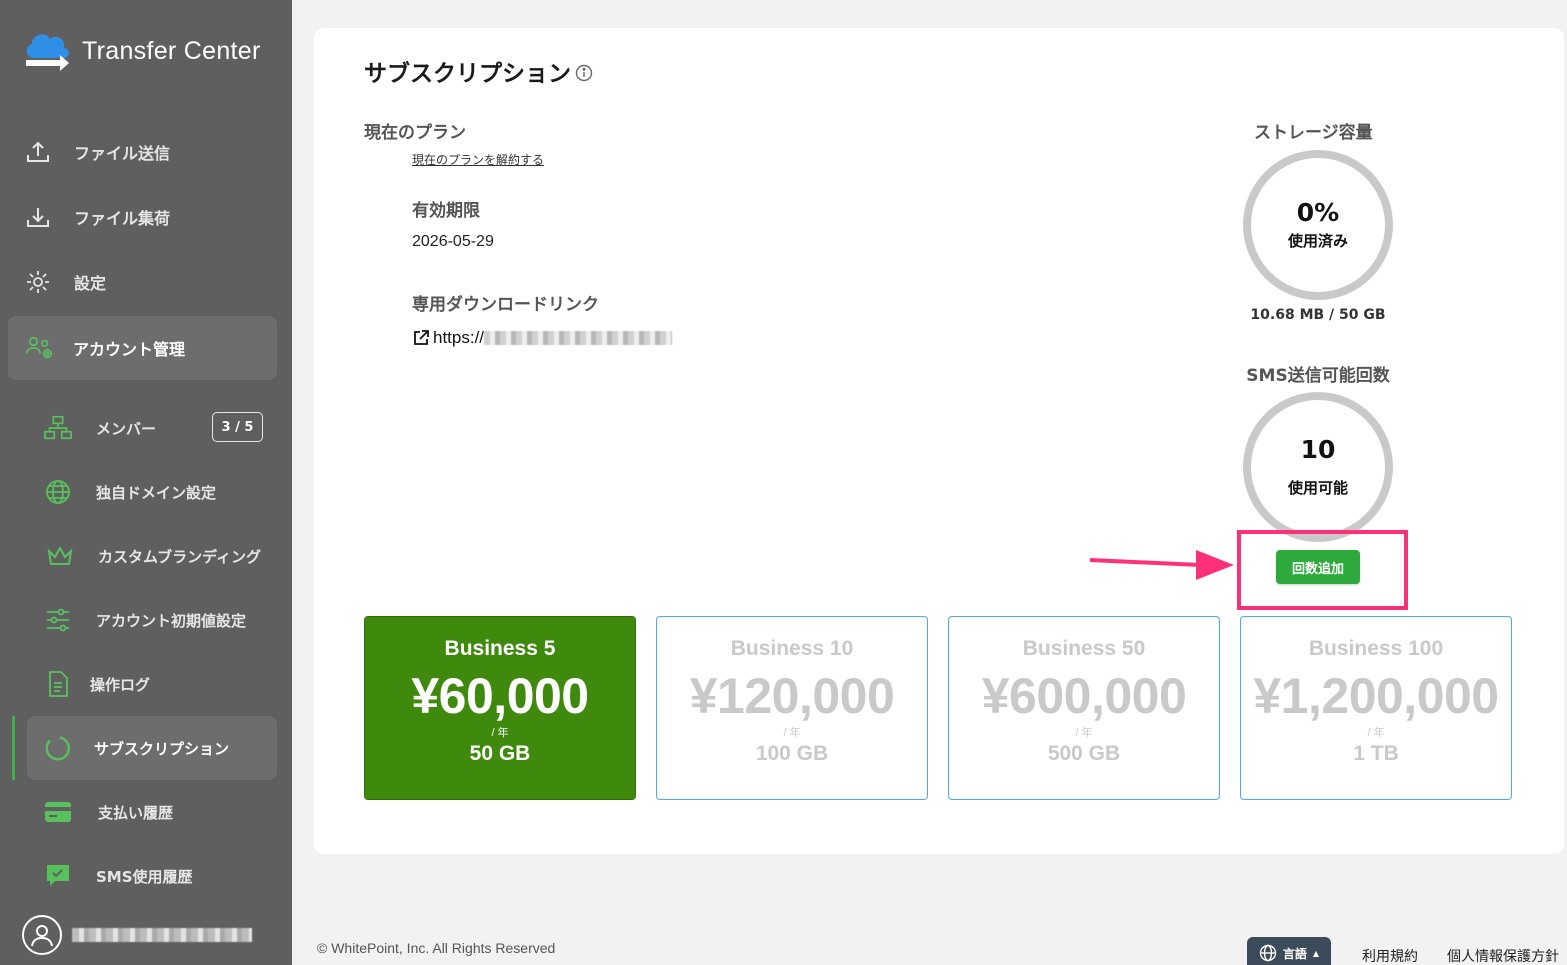 The width and height of the screenshot is (1567, 965). I want to click on plan-name: Business 5, so click(500, 648).